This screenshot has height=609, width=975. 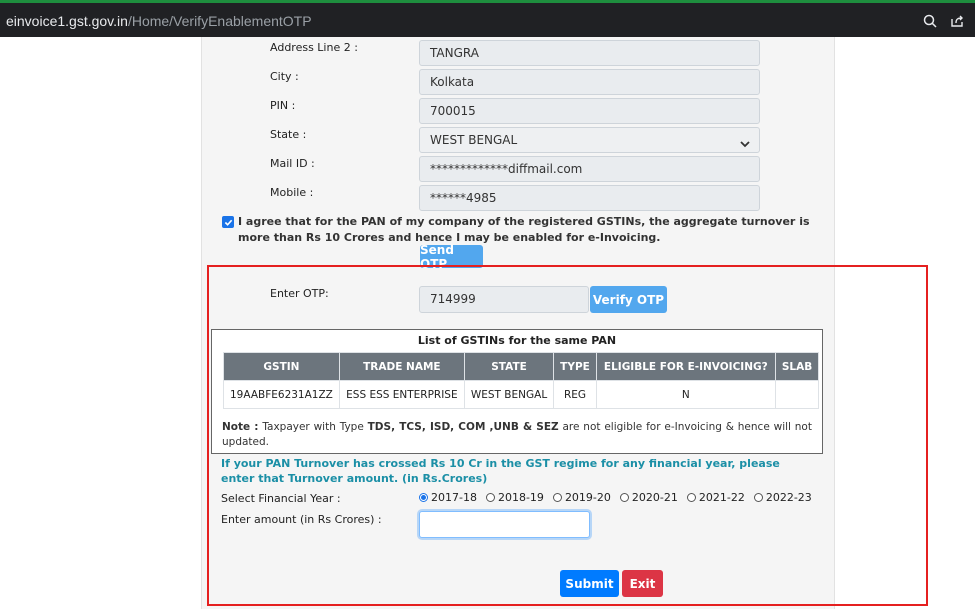 I want to click on financial-year-label: Select Financial Year :, so click(x=281, y=498).